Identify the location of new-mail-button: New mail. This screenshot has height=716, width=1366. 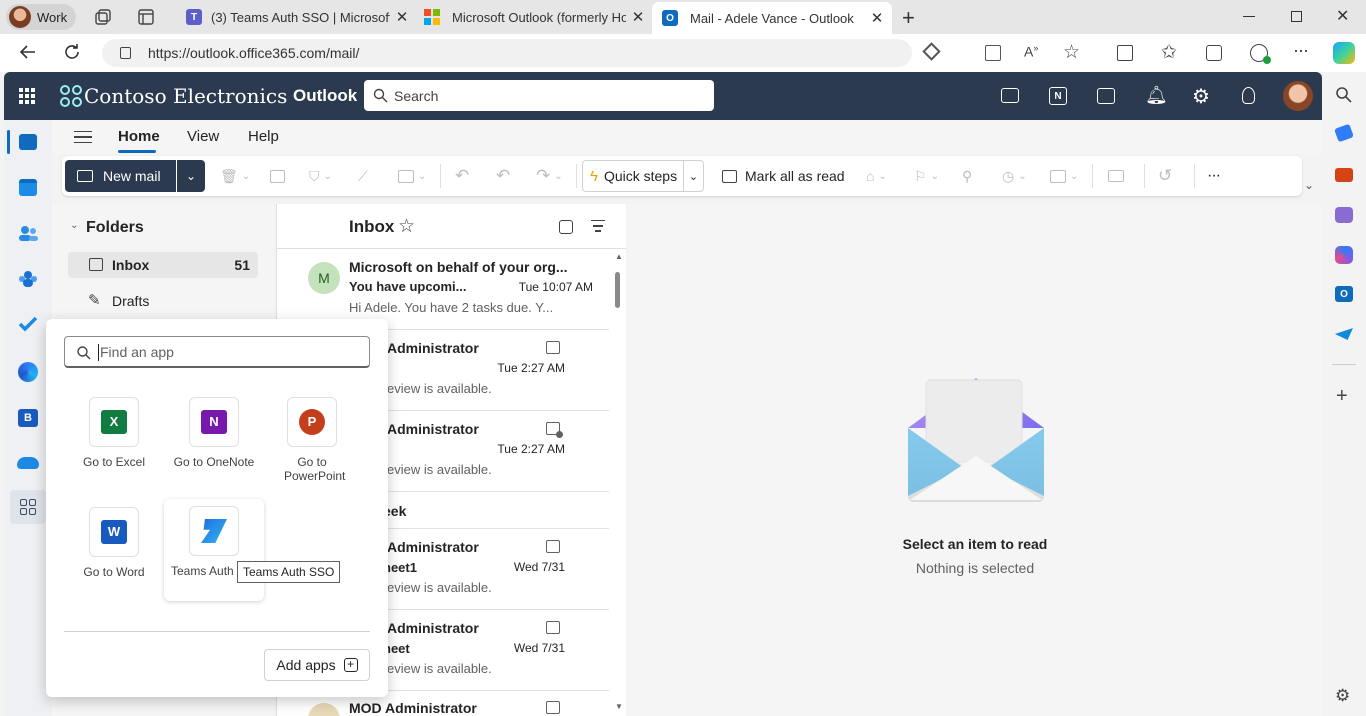
(120, 176).